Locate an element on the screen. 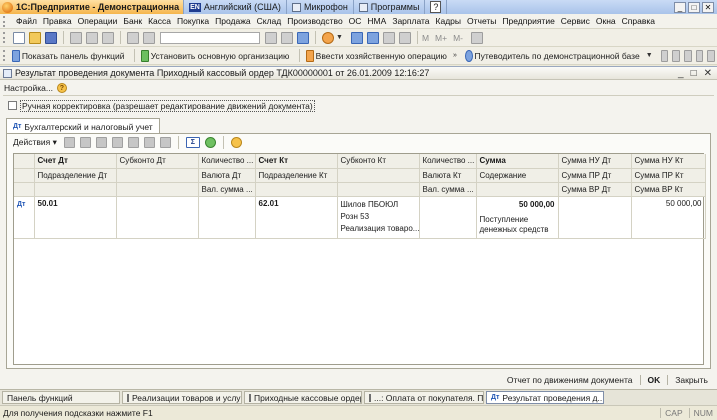 The width and height of the screenshot is (717, 420). memory-m-button: M is located at coordinates (425, 38).